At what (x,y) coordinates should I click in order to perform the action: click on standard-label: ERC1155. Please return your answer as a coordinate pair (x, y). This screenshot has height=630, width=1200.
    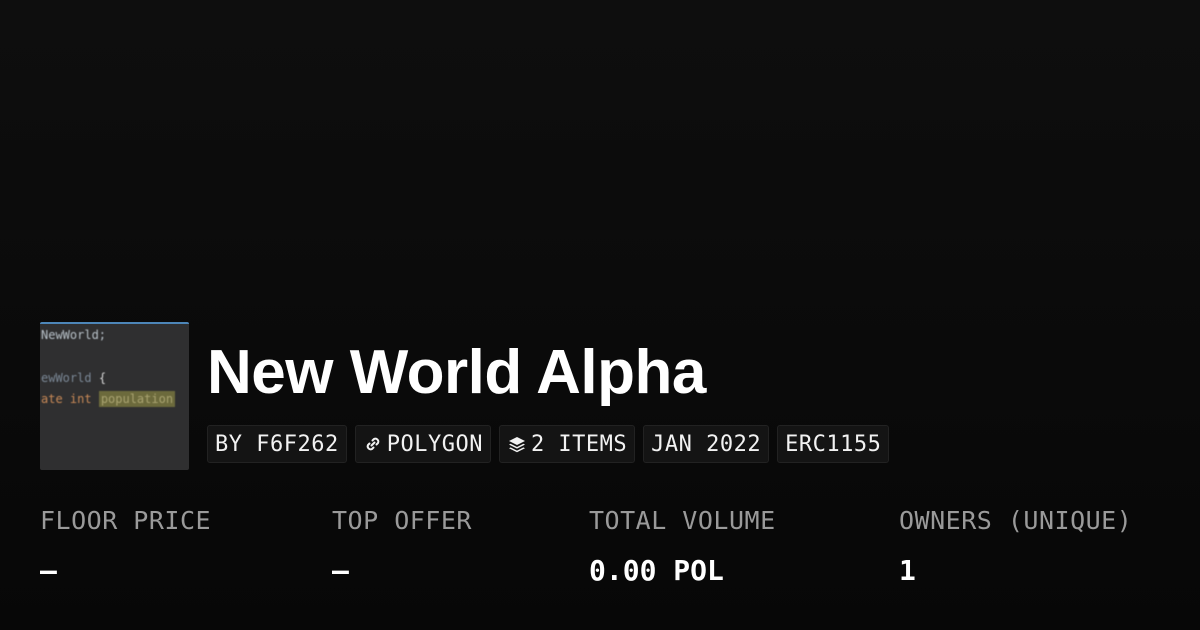
    Looking at the image, I should click on (833, 444).